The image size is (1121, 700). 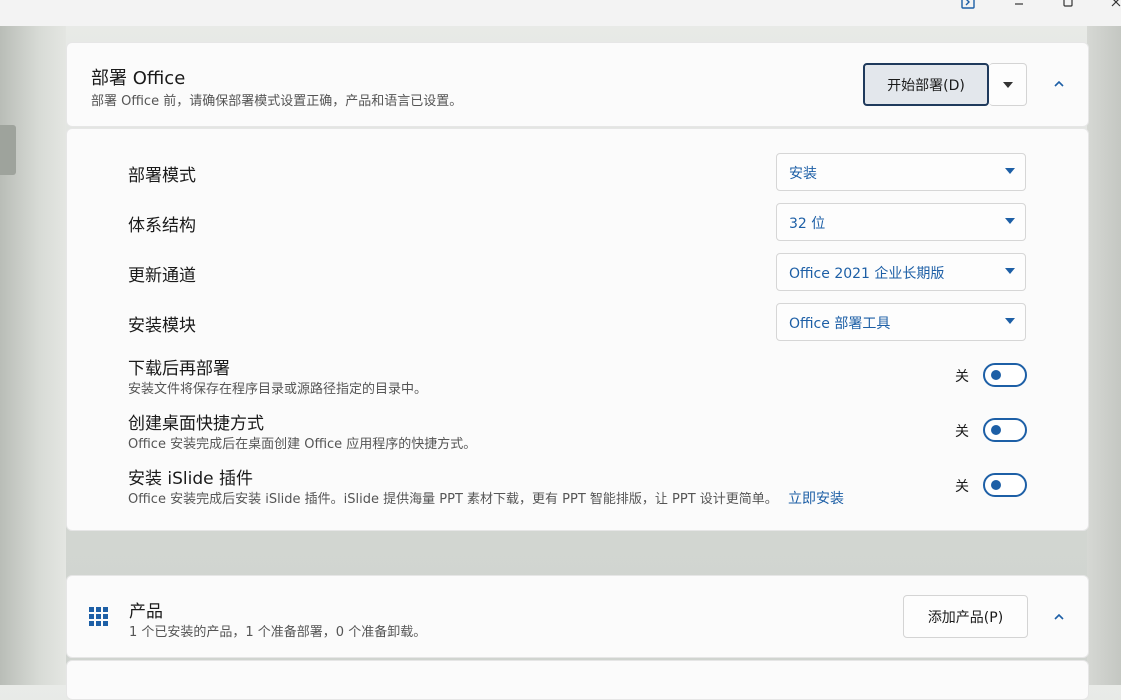 I want to click on add-product-button: 添加产品(P), so click(x=965, y=616).